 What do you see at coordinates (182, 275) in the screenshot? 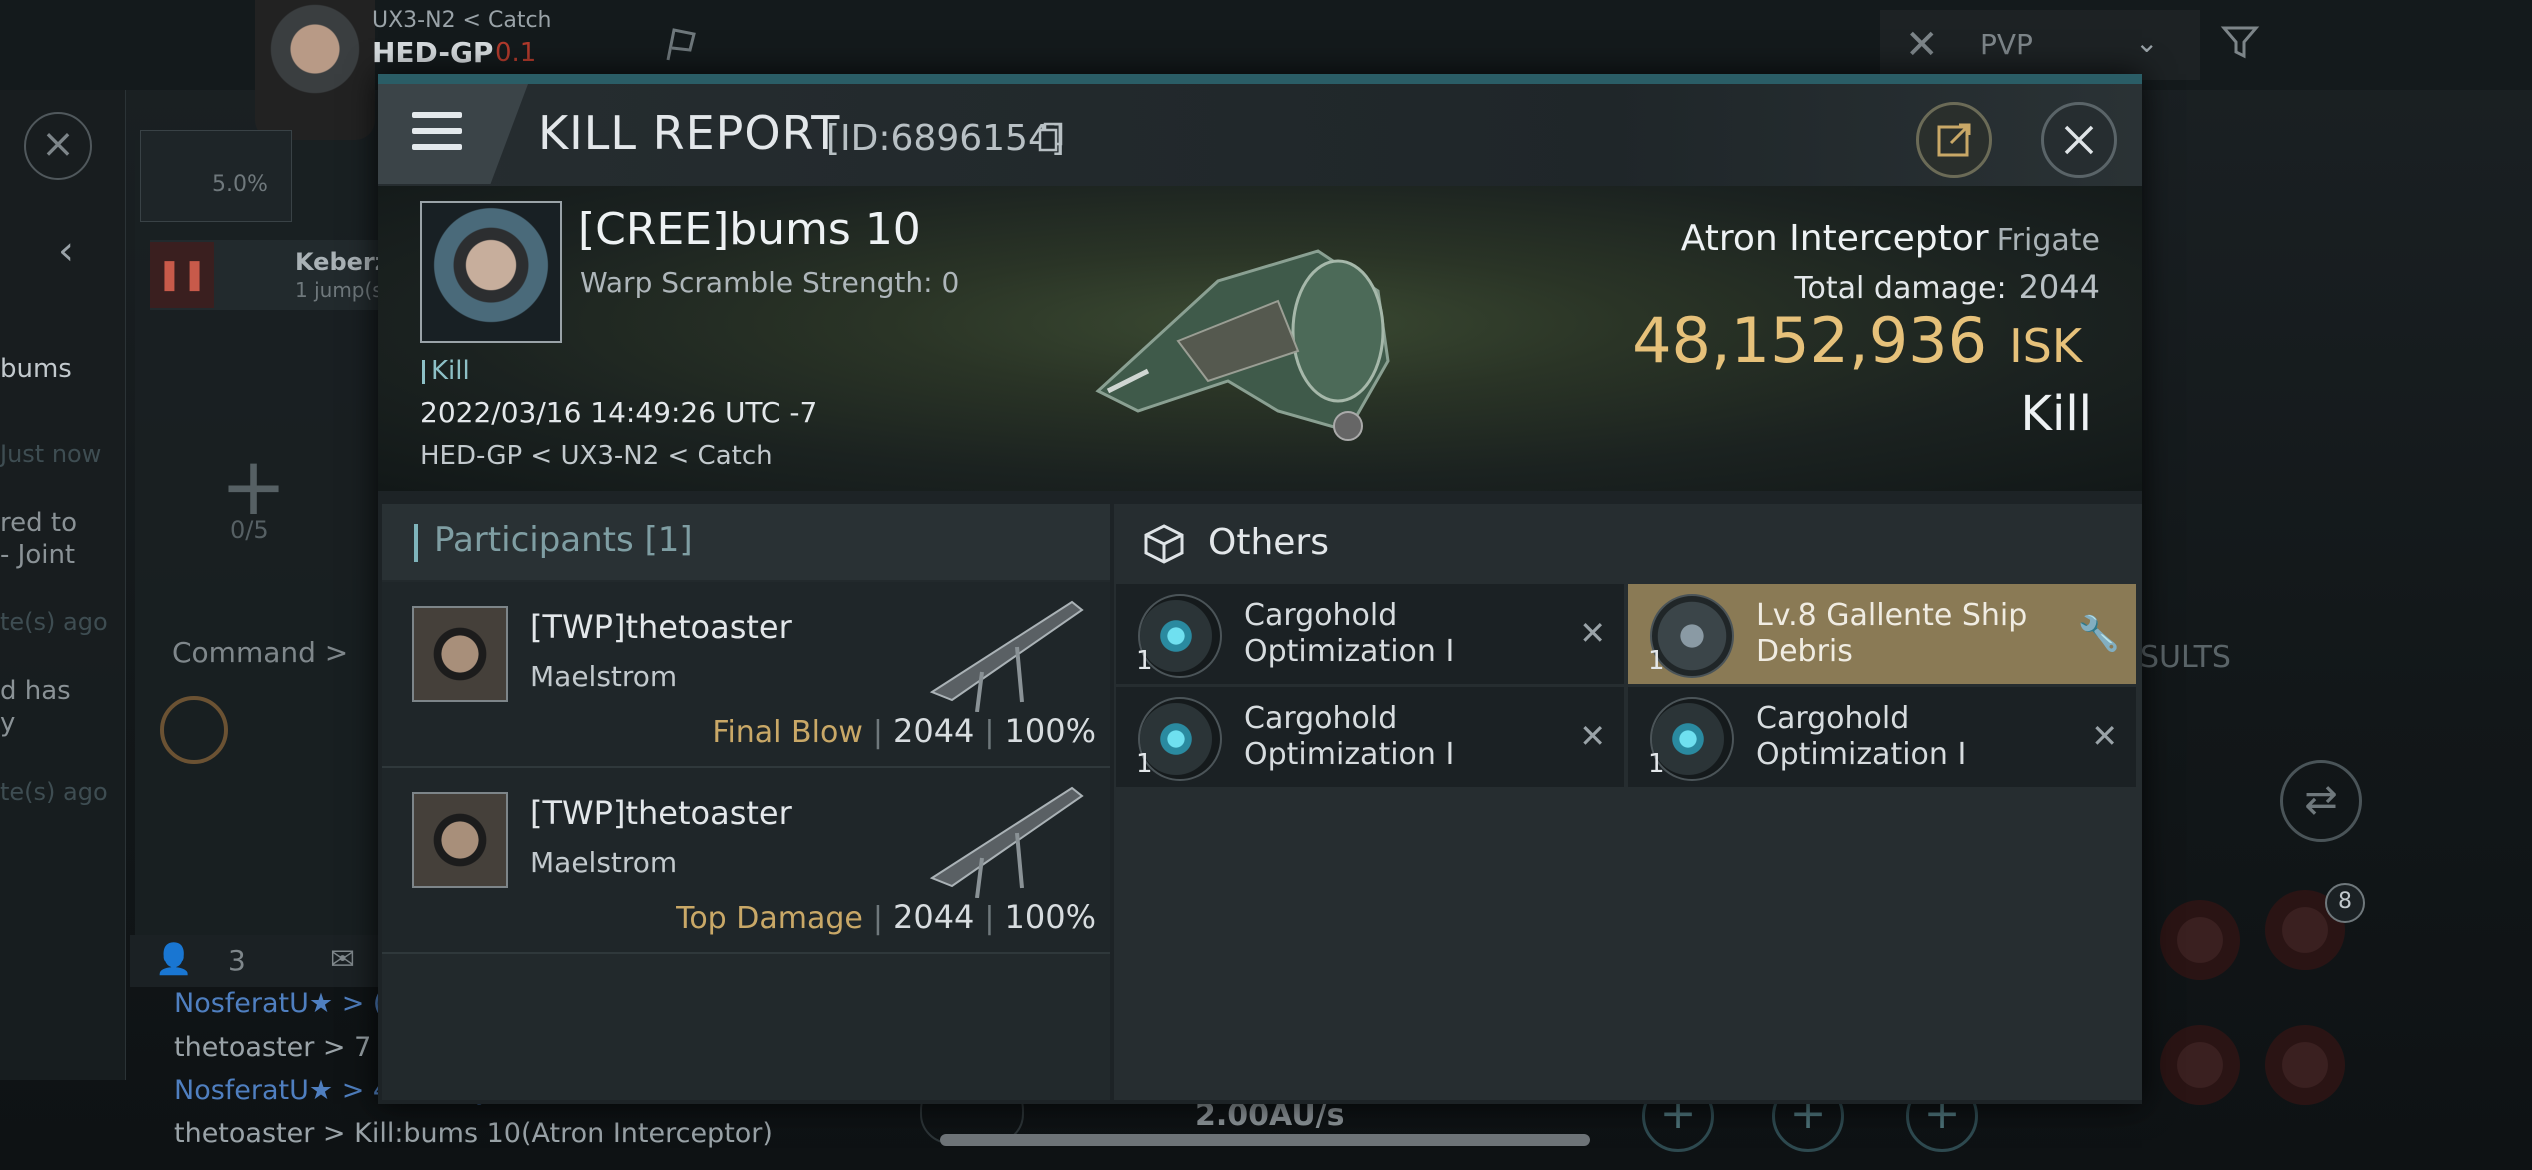
I see `pause-button: ❚❚` at bounding box center [182, 275].